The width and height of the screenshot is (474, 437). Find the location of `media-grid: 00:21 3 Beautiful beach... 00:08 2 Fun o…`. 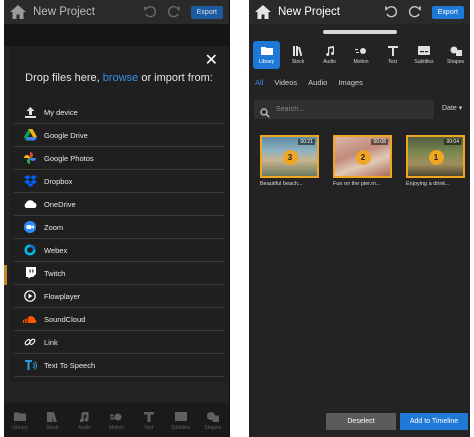

media-grid: 00:21 3 Beautiful beach... 00:08 2 Fun o… is located at coordinates (362, 161).